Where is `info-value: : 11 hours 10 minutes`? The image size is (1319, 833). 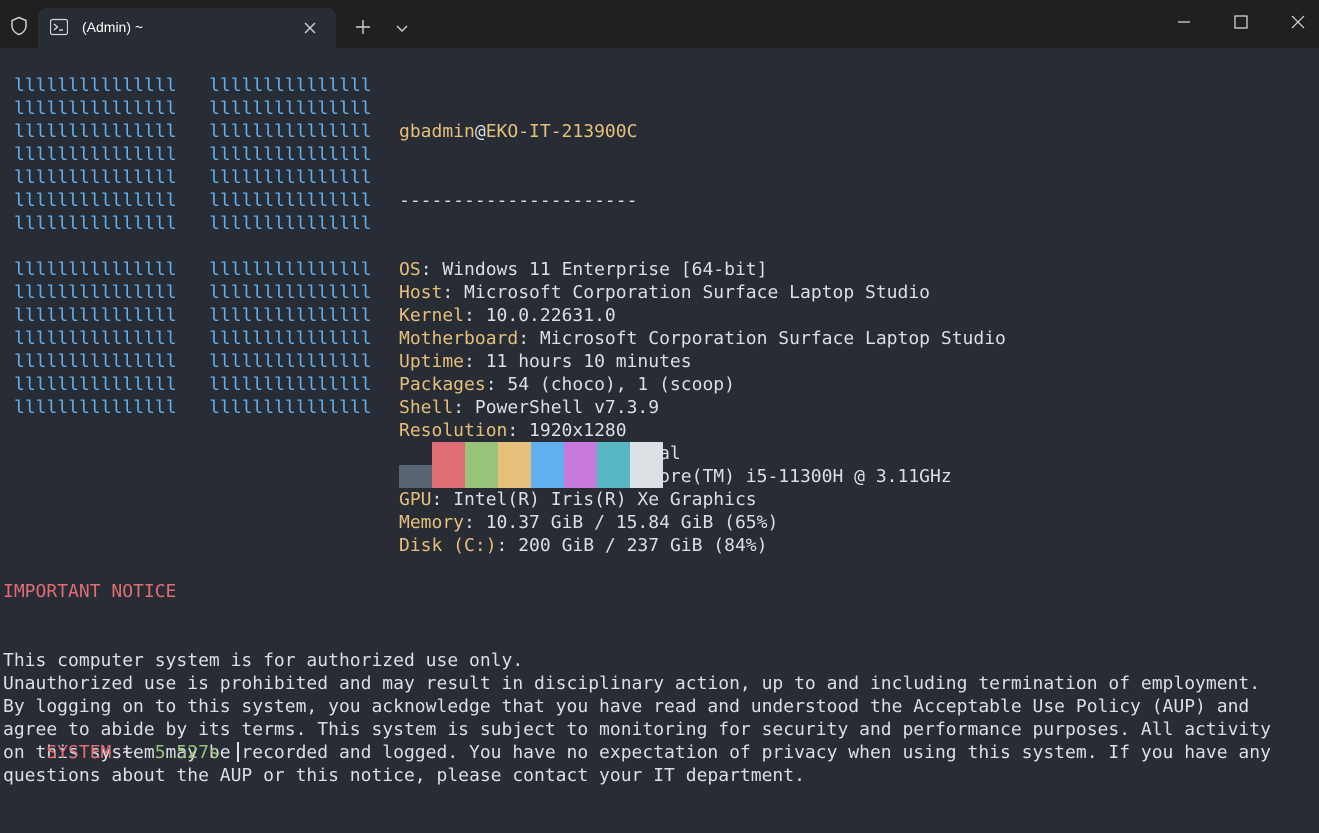
info-value: : 11 hours 10 minutes is located at coordinates (578, 361).